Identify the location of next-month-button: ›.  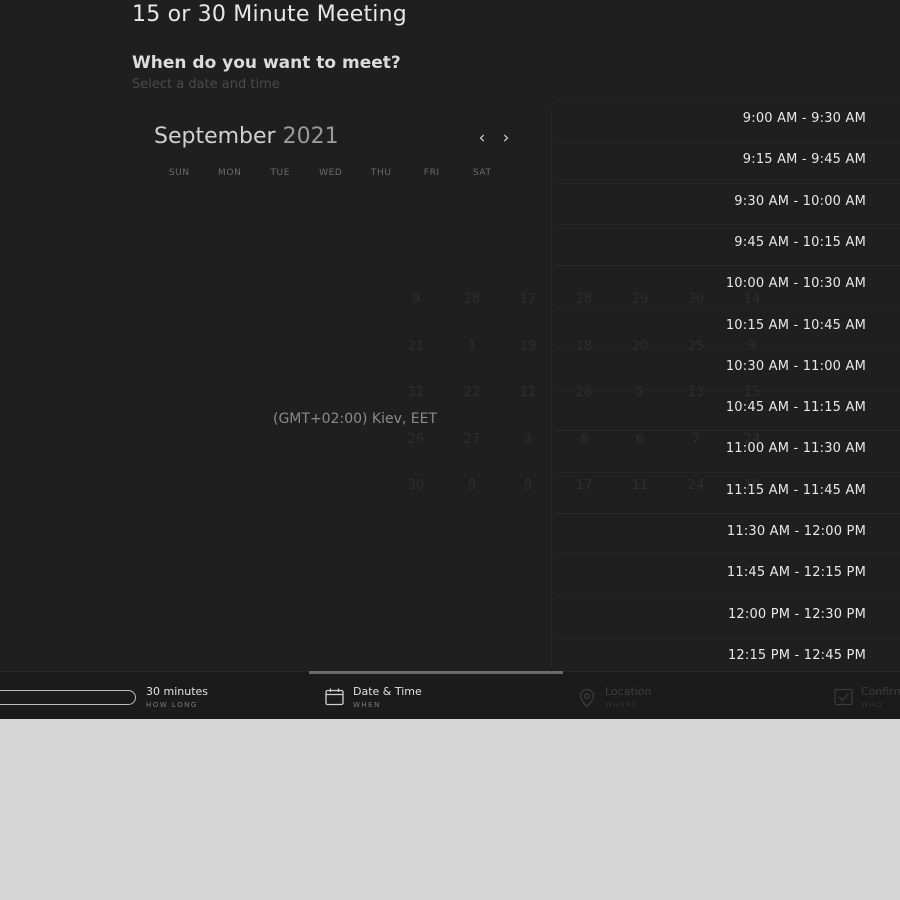
(506, 138).